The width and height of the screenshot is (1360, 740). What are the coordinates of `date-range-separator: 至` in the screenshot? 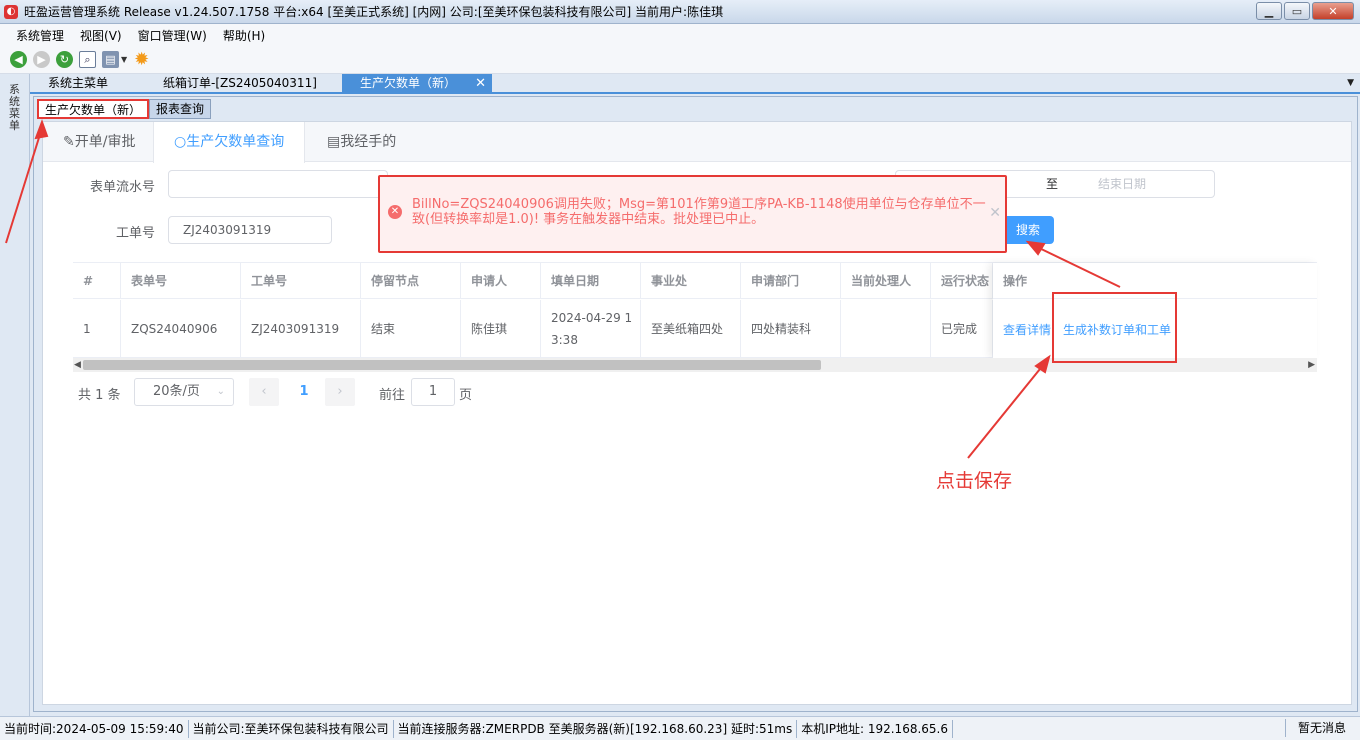 It's located at (1052, 184).